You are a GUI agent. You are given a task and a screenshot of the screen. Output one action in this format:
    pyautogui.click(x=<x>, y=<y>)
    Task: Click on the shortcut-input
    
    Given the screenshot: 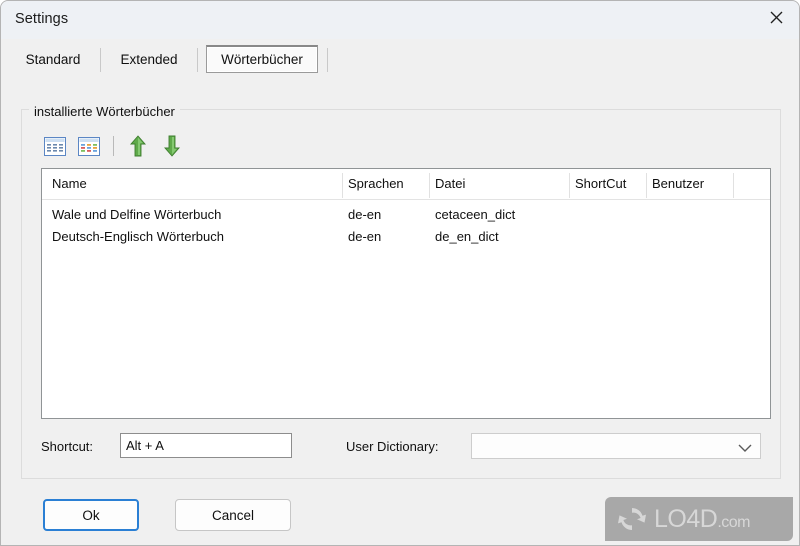 What is the action you would take?
    pyautogui.click(x=206, y=445)
    